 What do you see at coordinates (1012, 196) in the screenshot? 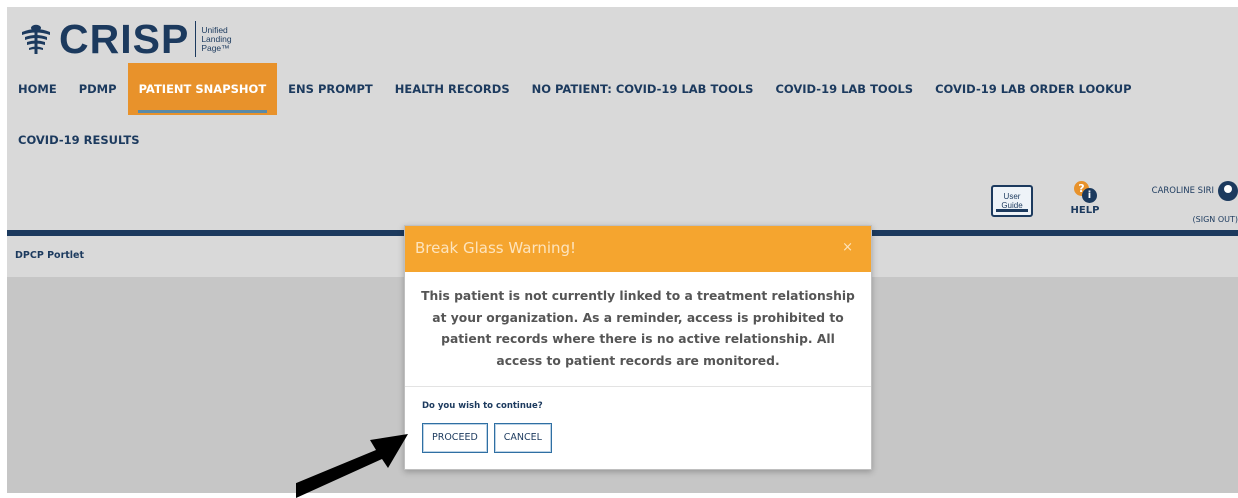
I see `user-guide-icon: User` at bounding box center [1012, 196].